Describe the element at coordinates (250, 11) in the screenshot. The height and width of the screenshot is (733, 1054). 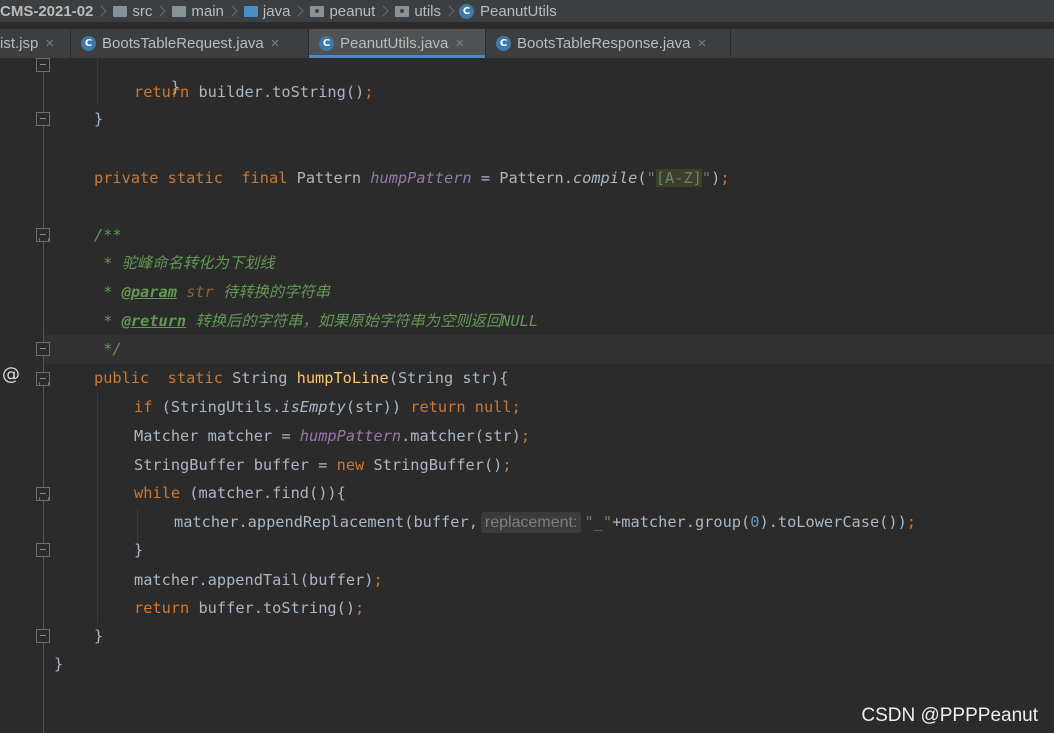
I see `source-folder-icon` at that location.